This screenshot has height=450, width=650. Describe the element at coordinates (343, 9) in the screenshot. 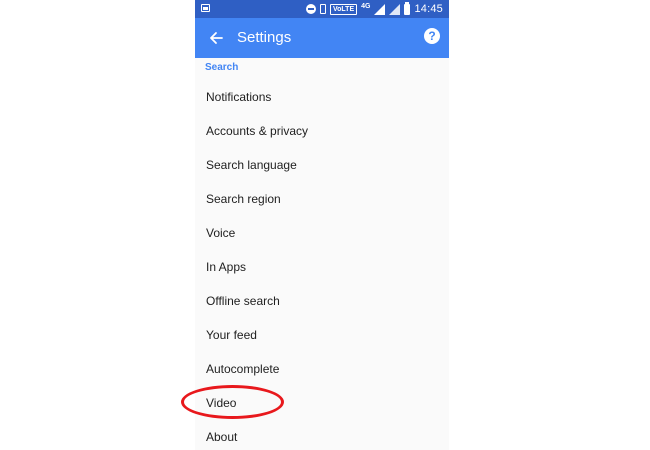

I see `volte-badge: VoLTE` at that location.